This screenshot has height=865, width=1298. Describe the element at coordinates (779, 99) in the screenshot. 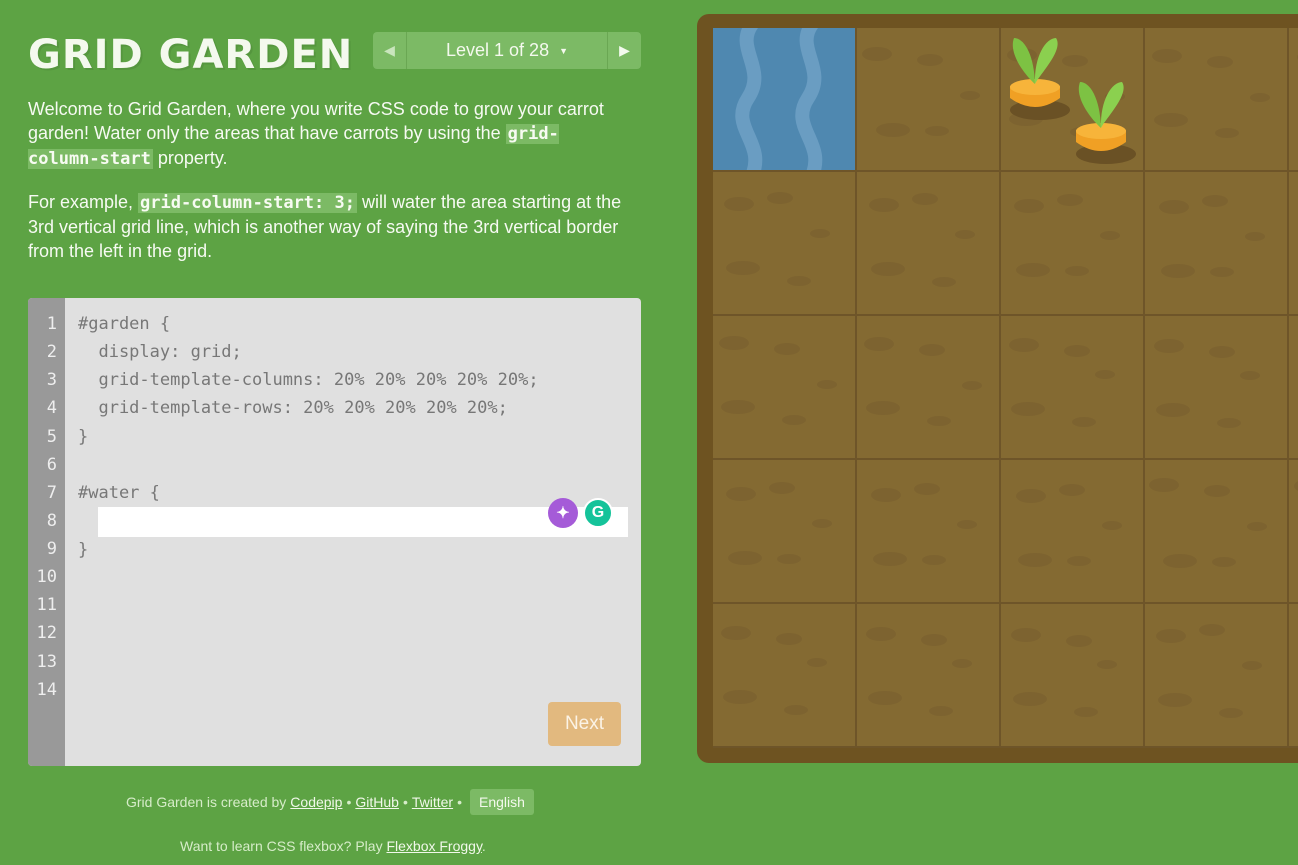

I see `water-waves-icon` at that location.